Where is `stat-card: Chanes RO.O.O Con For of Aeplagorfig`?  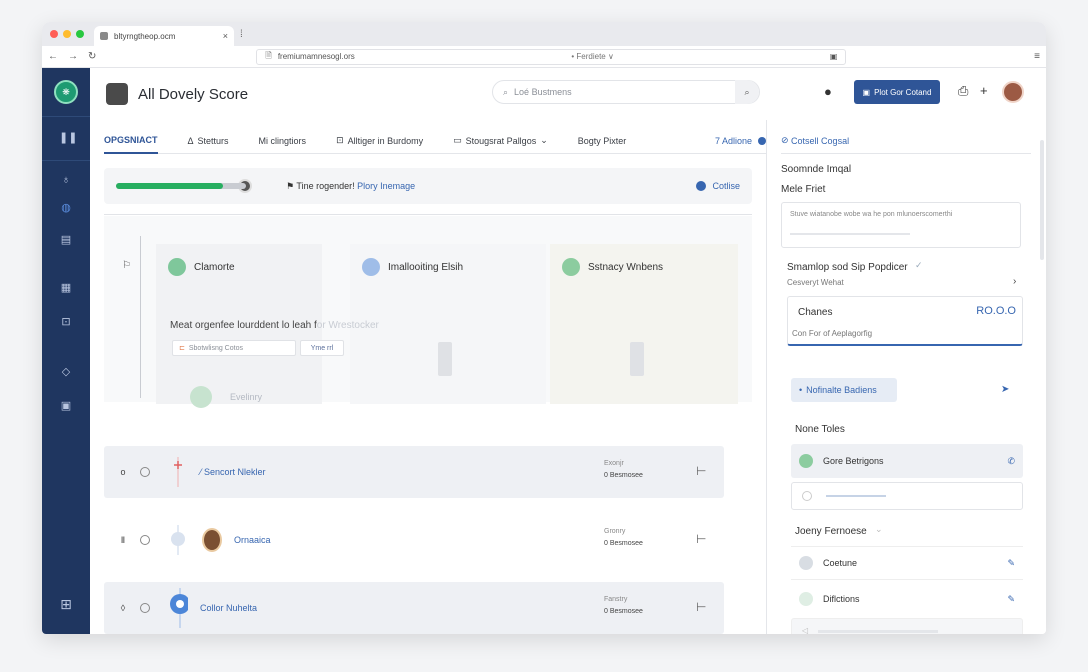
stat-card: Chanes RO.O.O Con For of Aeplagorfig is located at coordinates (905, 321).